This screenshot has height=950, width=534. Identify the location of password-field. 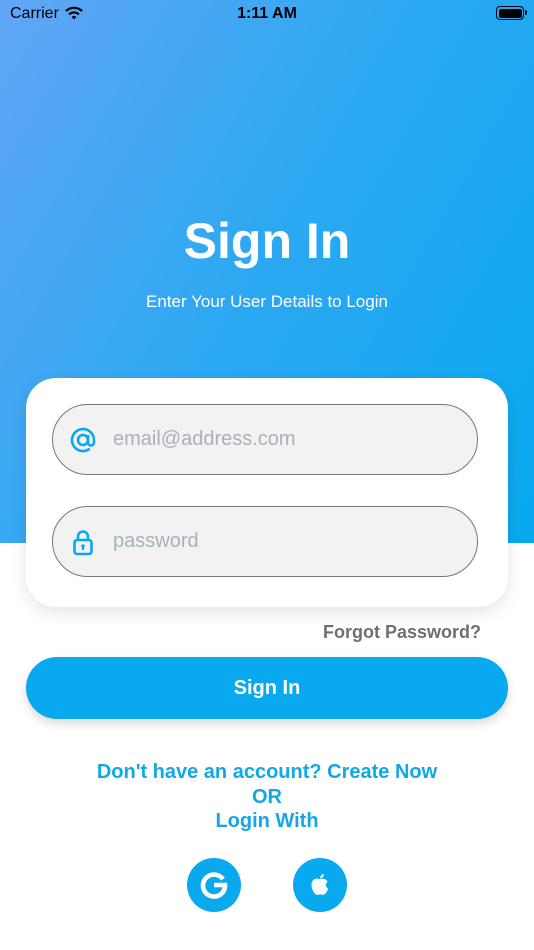
(265, 541).